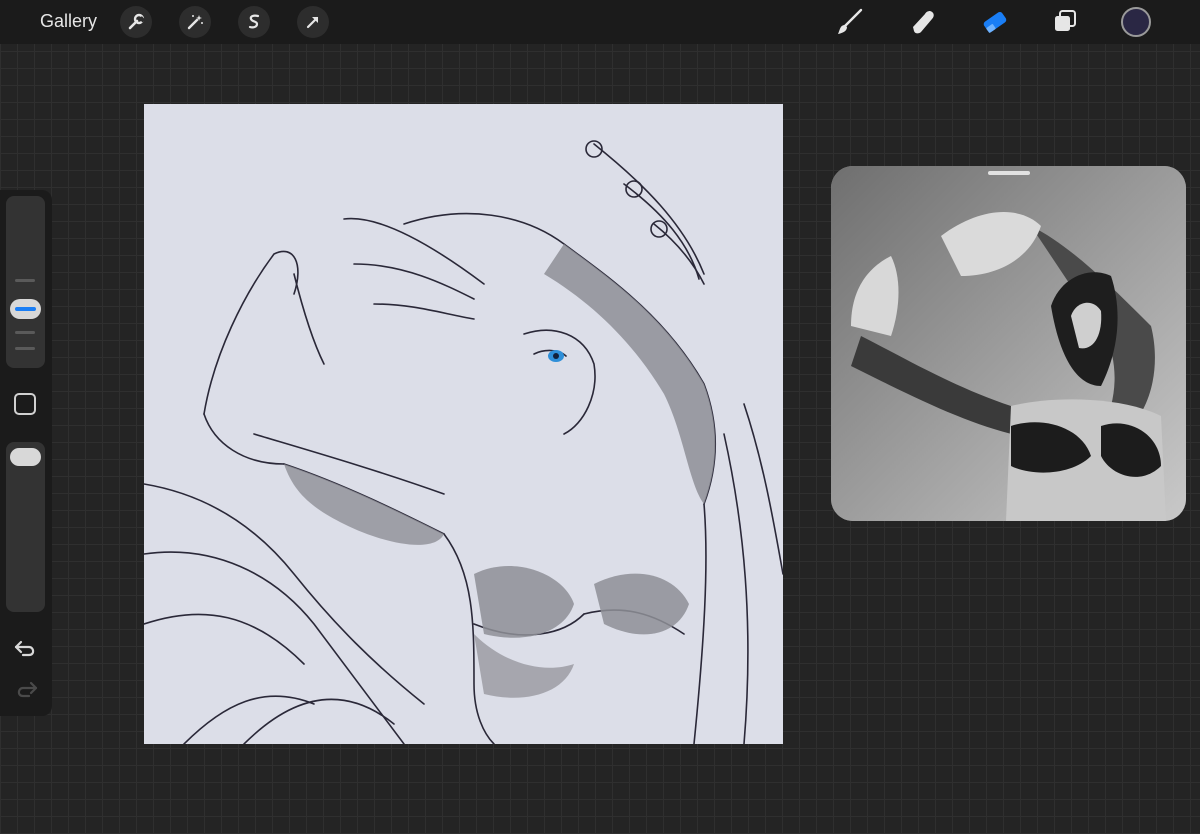 The image size is (1200, 834). I want to click on layers-icon, so click(1065, 20).